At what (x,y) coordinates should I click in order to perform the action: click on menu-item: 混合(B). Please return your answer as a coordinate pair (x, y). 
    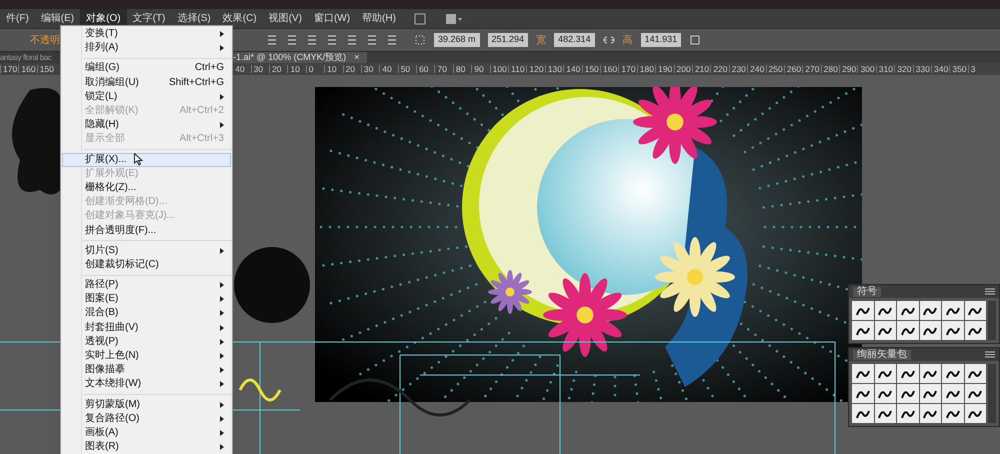
    Looking at the image, I should click on (146, 313).